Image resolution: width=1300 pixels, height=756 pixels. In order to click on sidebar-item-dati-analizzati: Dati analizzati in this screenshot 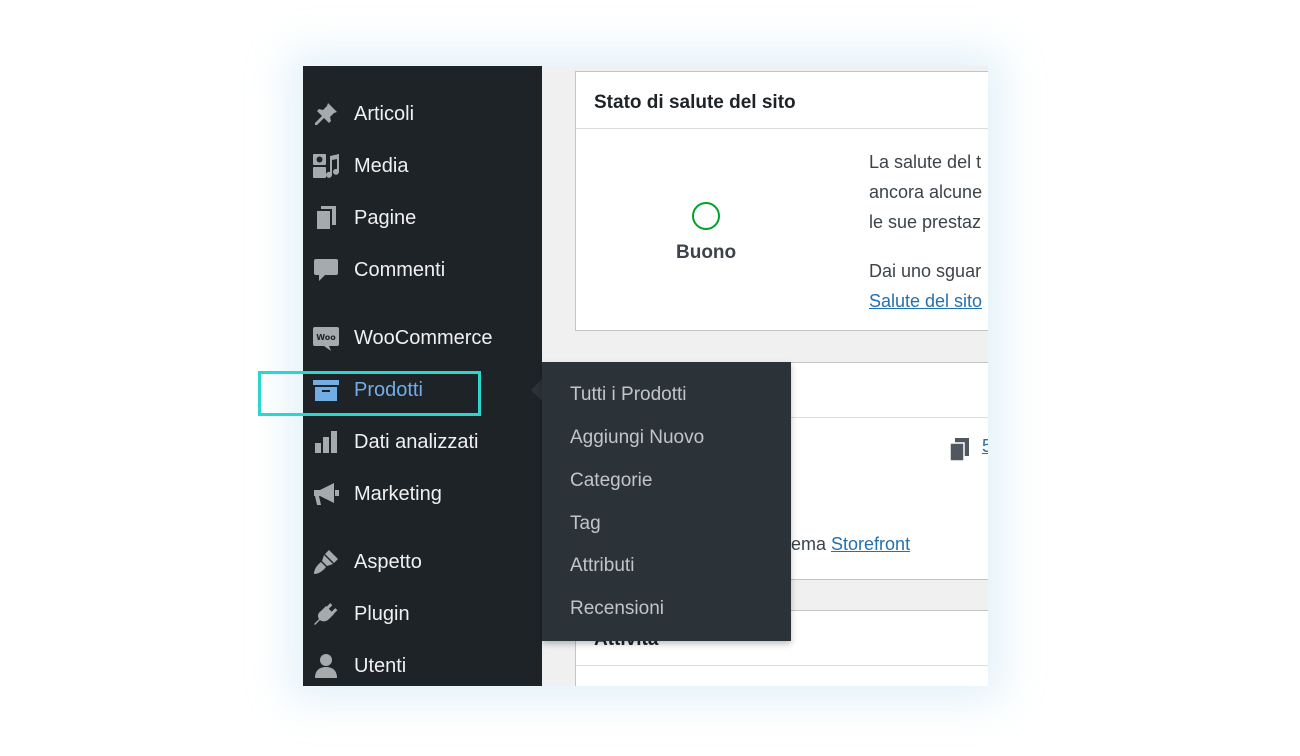, I will do `click(422, 442)`.